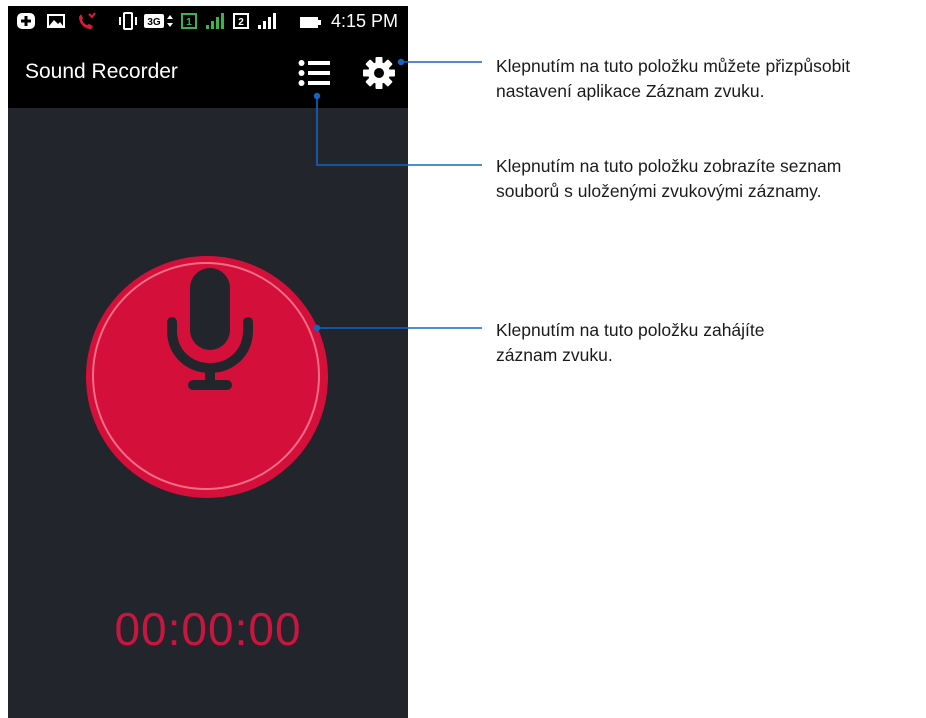 The width and height of the screenshot is (926, 718). I want to click on sim2-icon: 2, so click(241, 21).